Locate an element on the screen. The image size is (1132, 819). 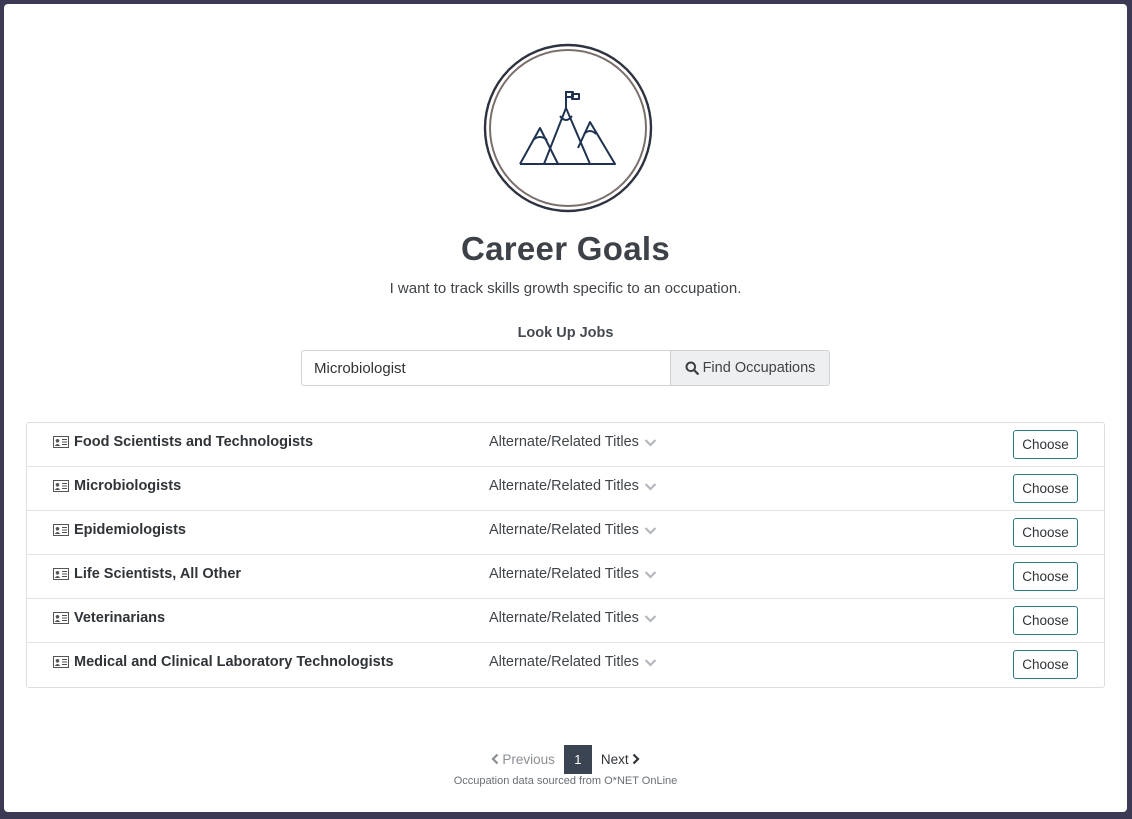
pagination: Previous 1 Next is located at coordinates (565, 759).